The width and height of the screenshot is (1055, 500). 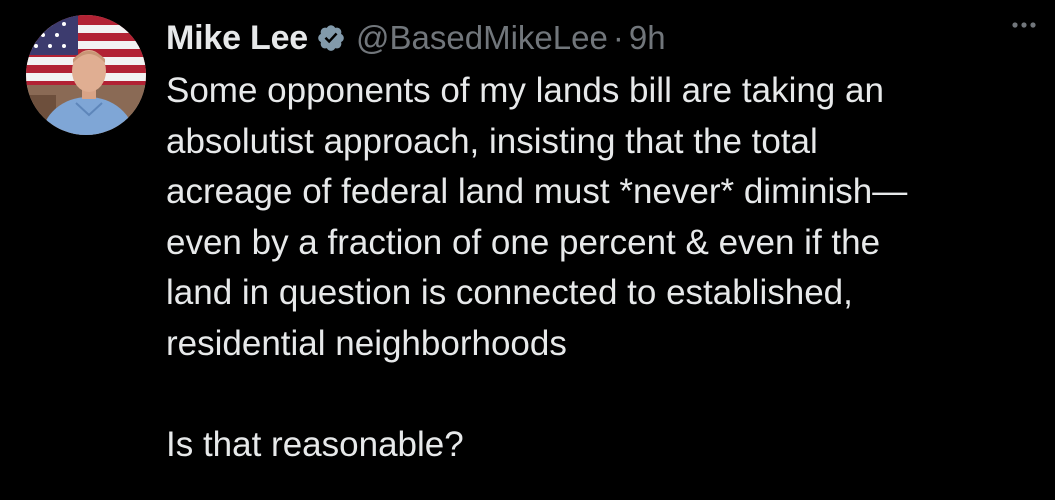 I want to click on tweet-header: Mike Lee @BasedMikeLee · 9h, so click(x=600, y=38).